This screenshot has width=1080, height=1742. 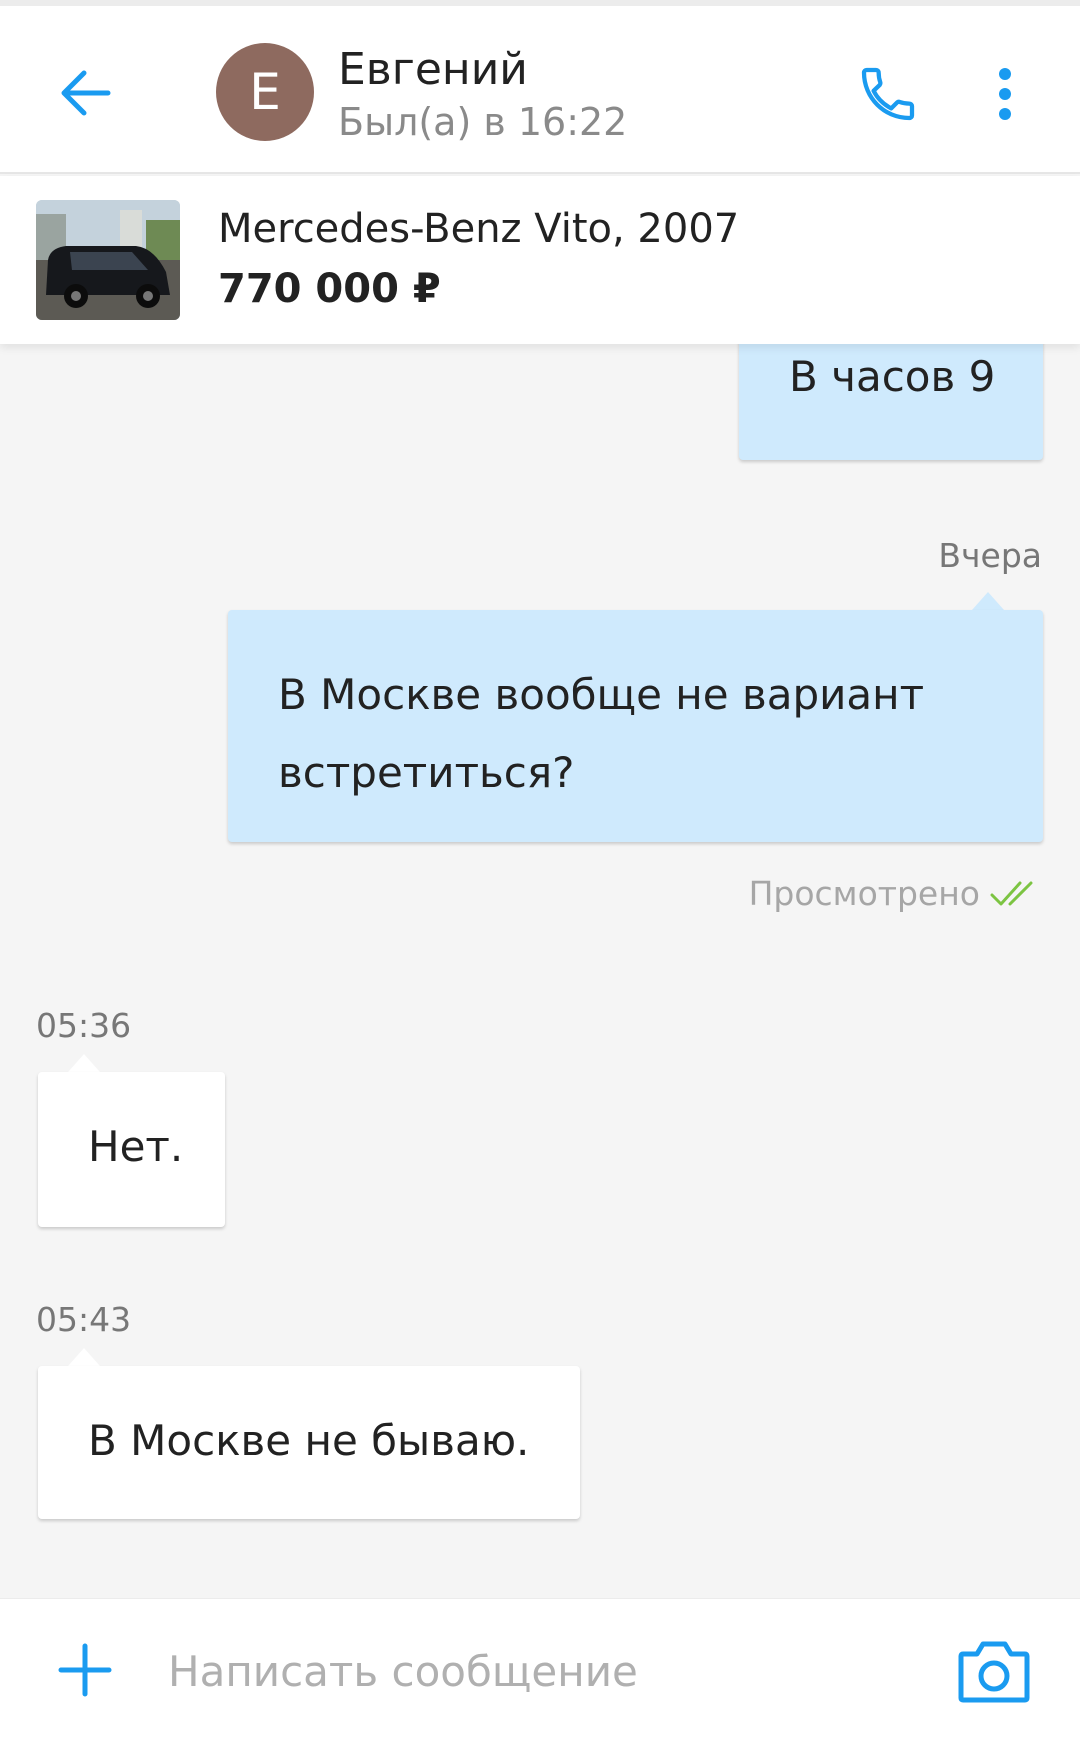 What do you see at coordinates (483, 122) in the screenshot?
I see `contact-last-seen: Был(а) в 16:22` at bounding box center [483, 122].